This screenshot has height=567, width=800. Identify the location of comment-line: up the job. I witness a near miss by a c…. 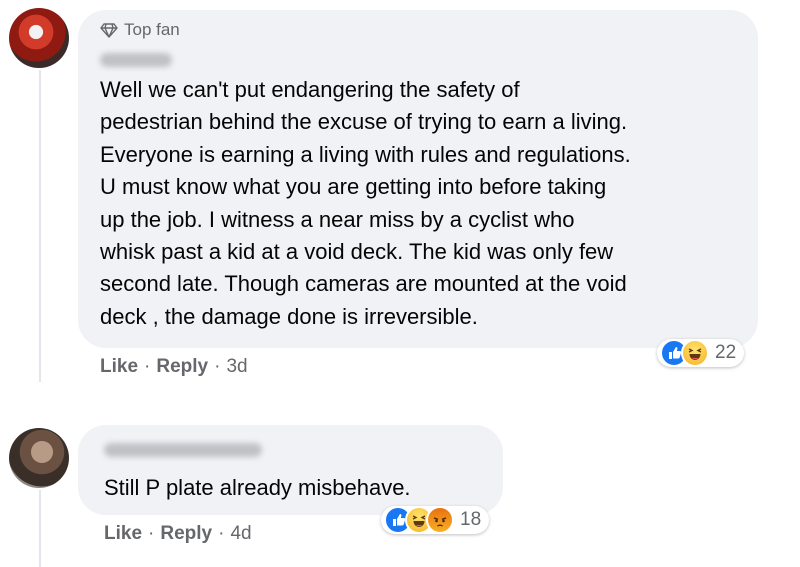
(337, 219).